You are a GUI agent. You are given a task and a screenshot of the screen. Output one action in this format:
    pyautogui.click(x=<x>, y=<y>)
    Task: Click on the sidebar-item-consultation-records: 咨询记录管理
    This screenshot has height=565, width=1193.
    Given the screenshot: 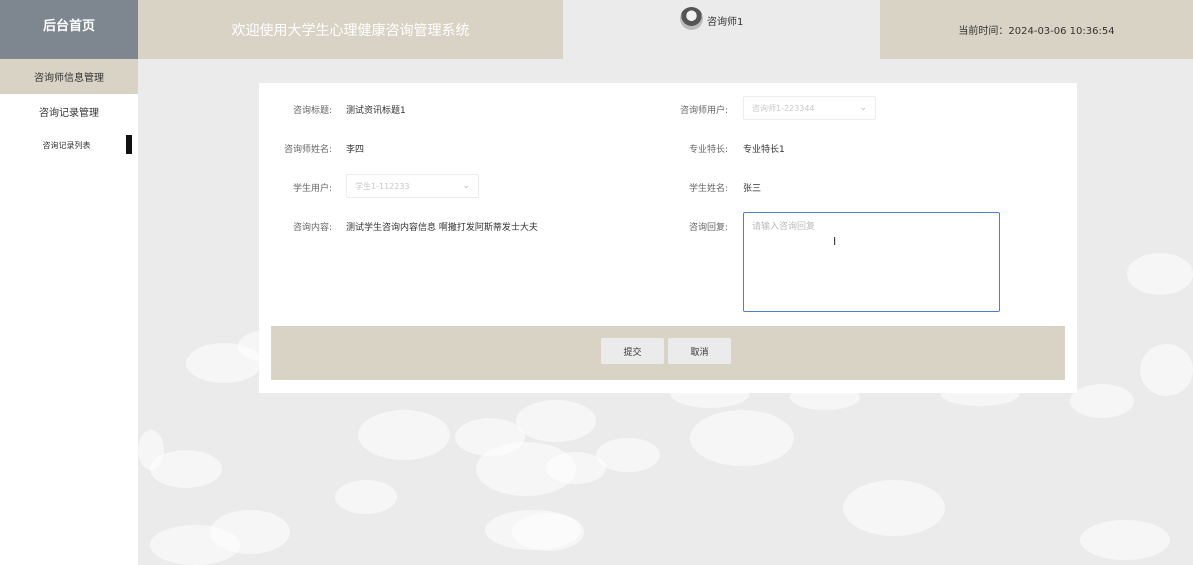 What is the action you would take?
    pyautogui.click(x=69, y=111)
    